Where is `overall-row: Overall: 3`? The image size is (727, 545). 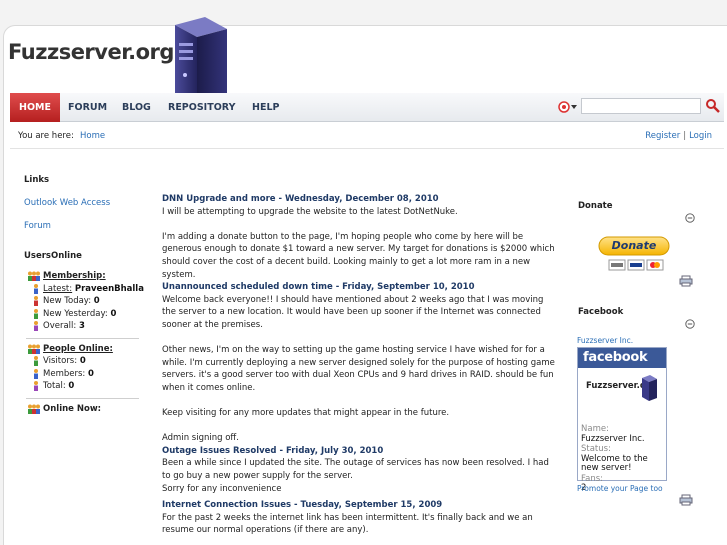 overall-row: Overall: 3 is located at coordinates (84, 326).